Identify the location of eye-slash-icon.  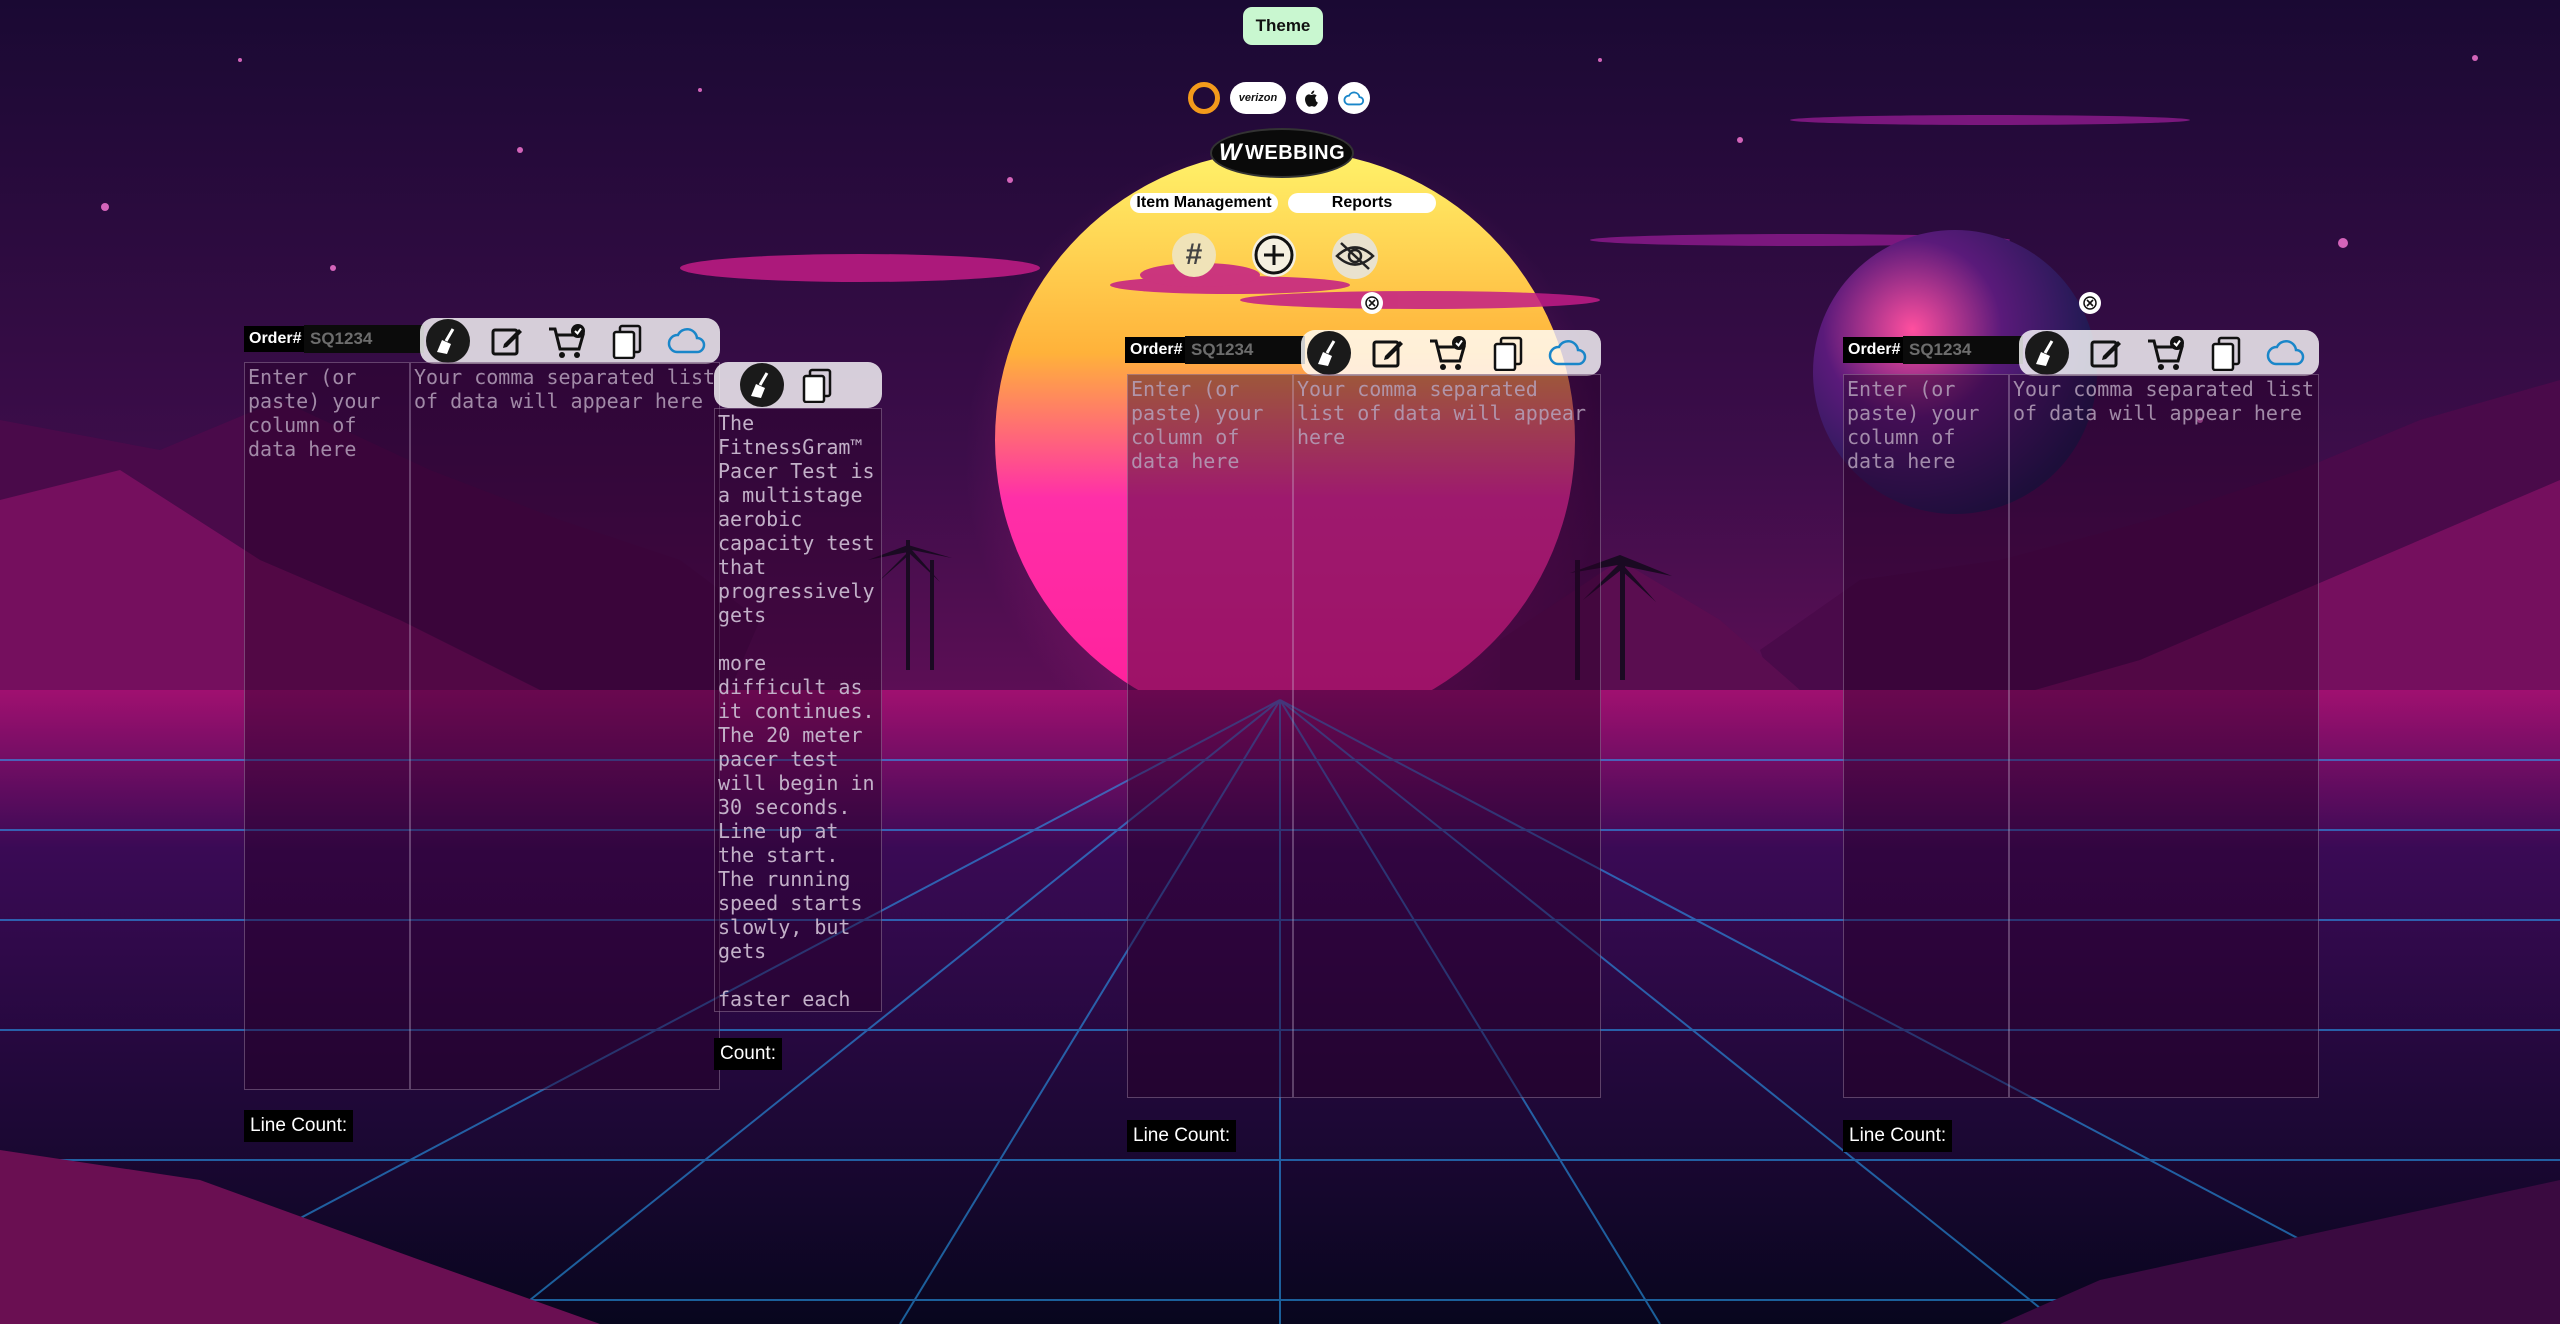
(1355, 256).